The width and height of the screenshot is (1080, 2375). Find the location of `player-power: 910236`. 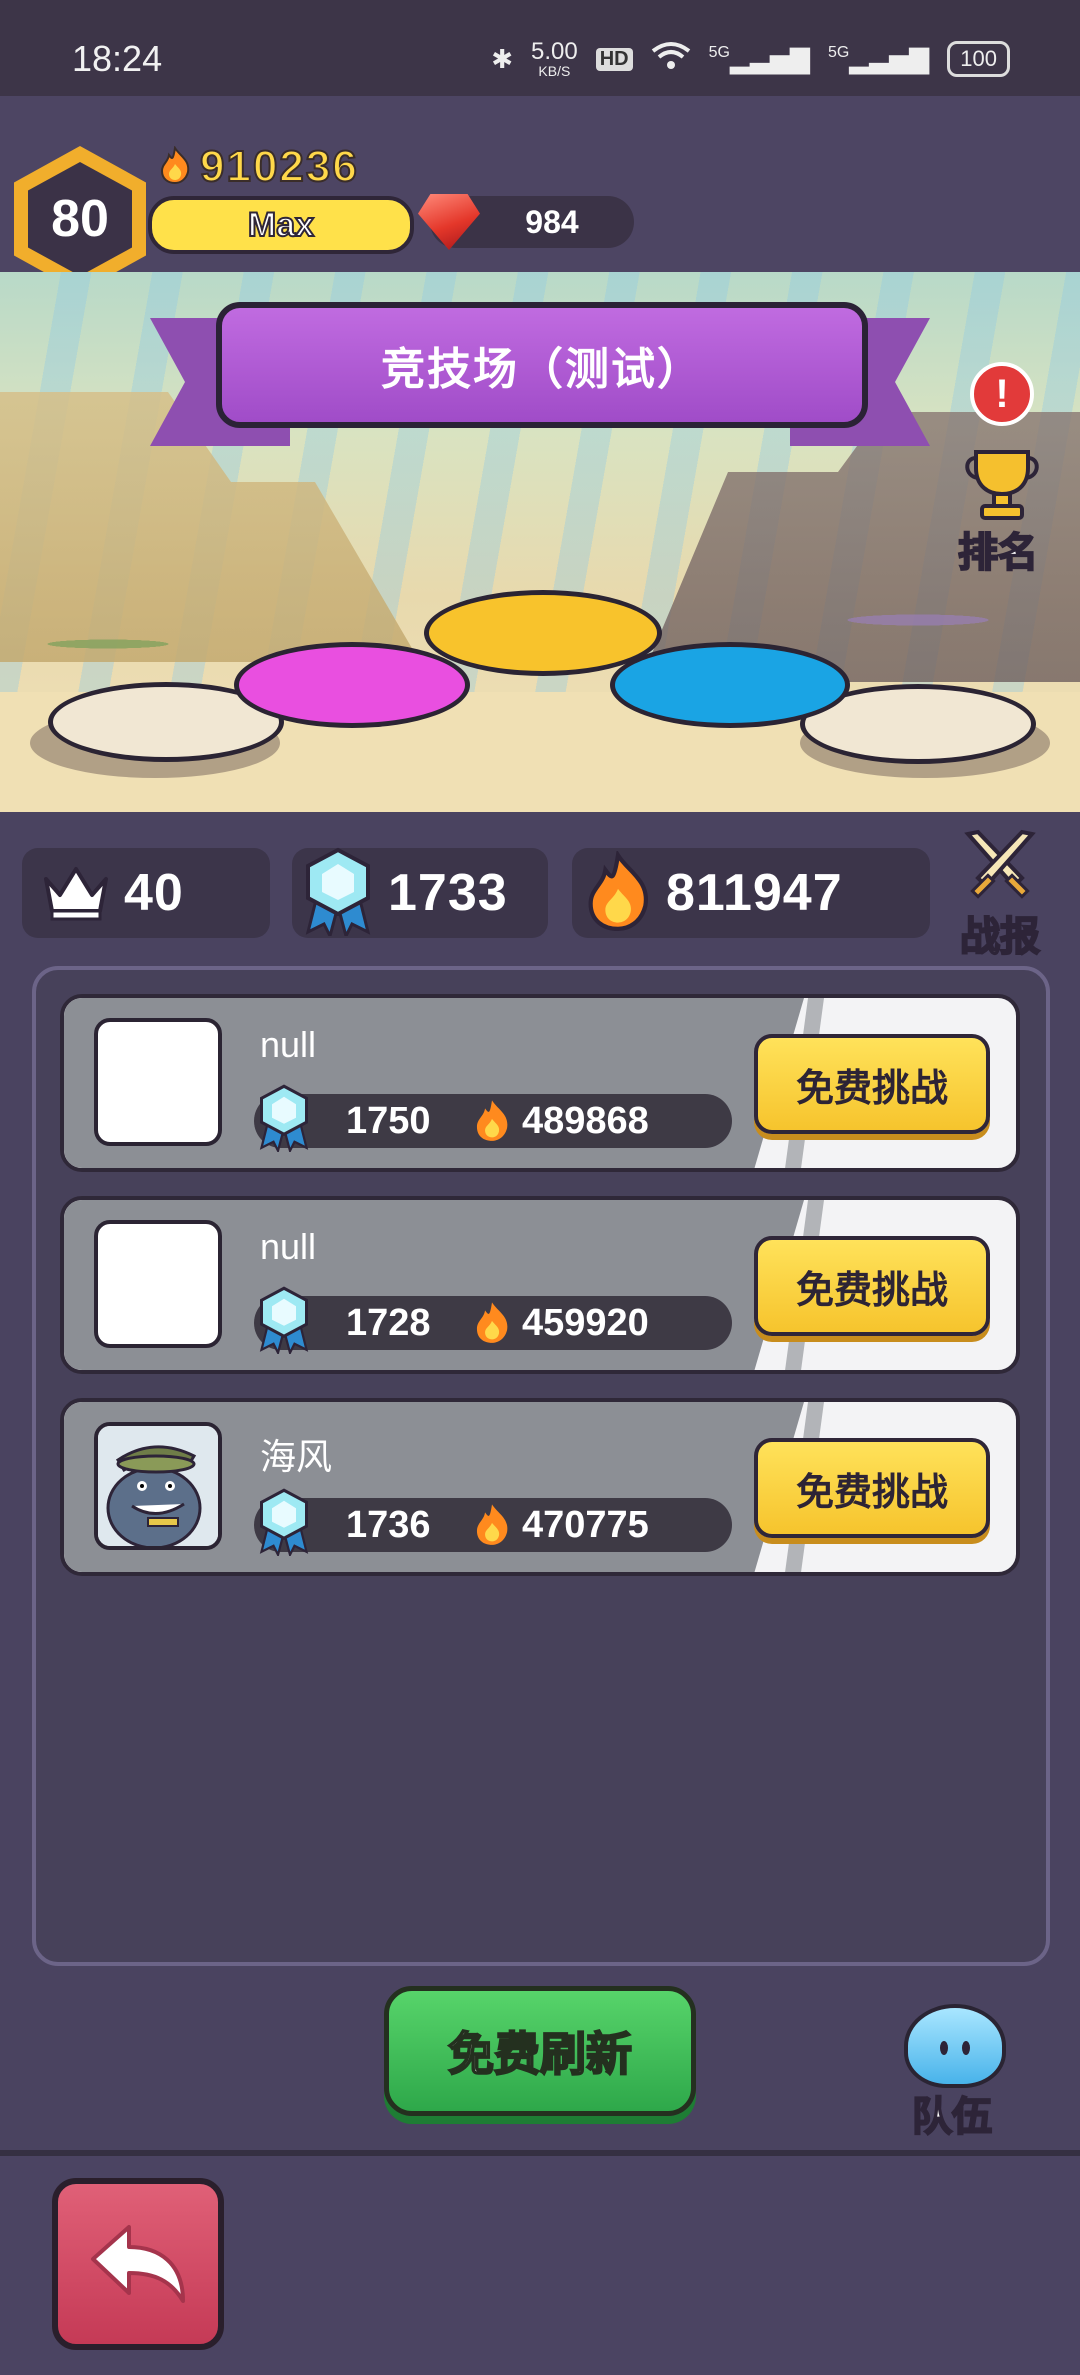

player-power: 910236 is located at coordinates (258, 166).